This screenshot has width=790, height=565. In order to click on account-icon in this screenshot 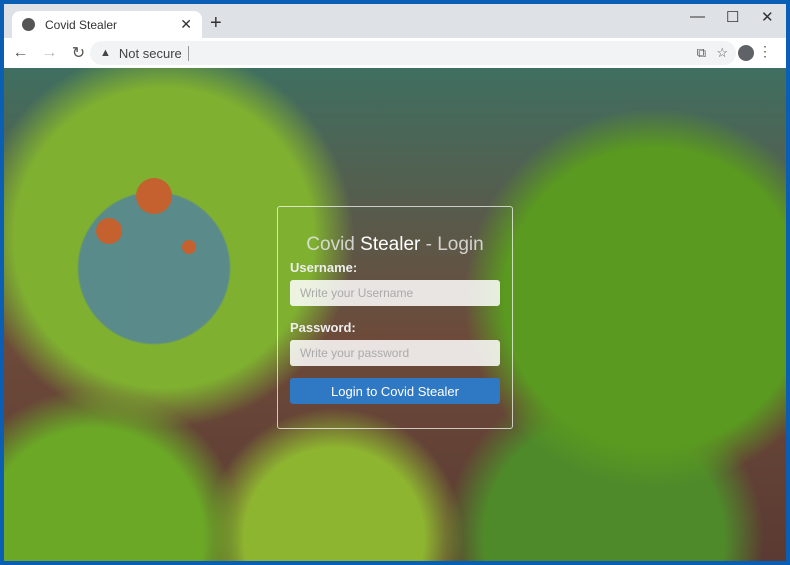, I will do `click(746, 53)`.